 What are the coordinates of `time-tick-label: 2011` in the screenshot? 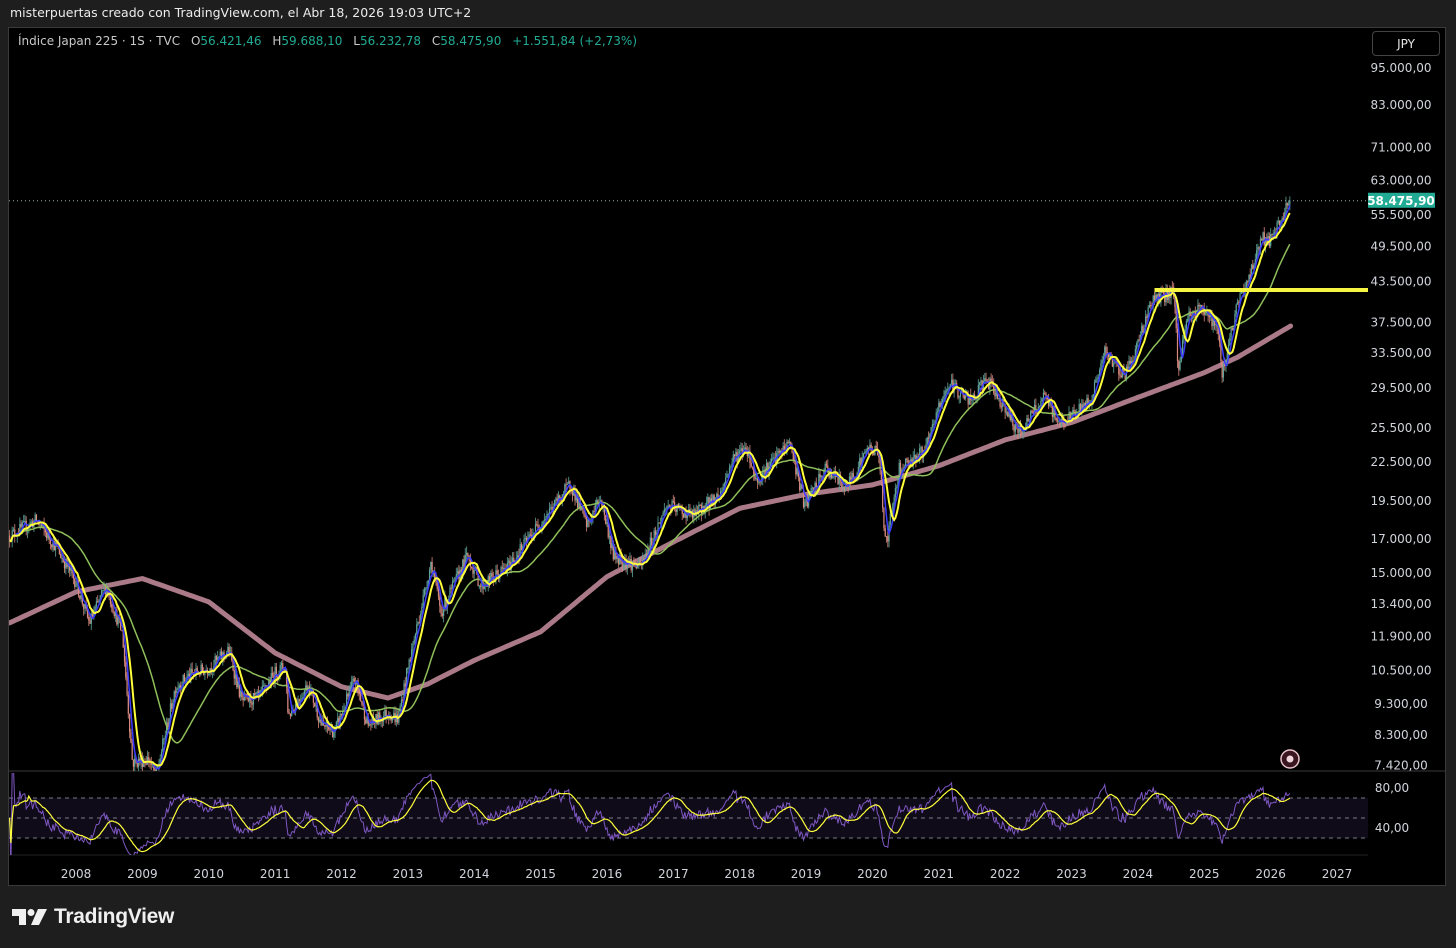 It's located at (275, 874).